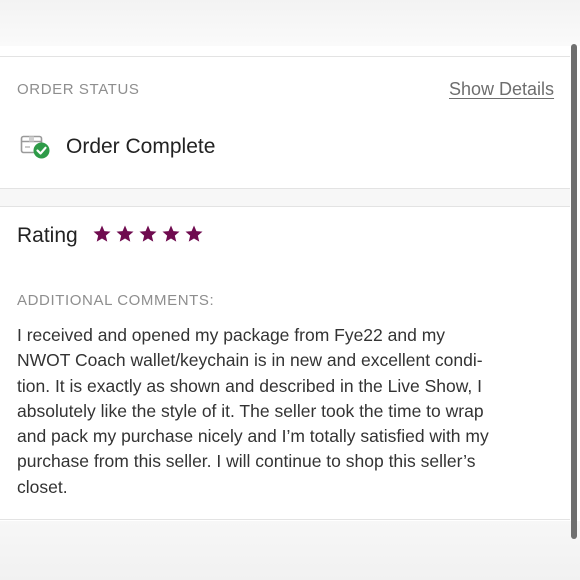 The image size is (580, 580). Describe the element at coordinates (285, 197) in the screenshot. I see `section-gap` at that location.